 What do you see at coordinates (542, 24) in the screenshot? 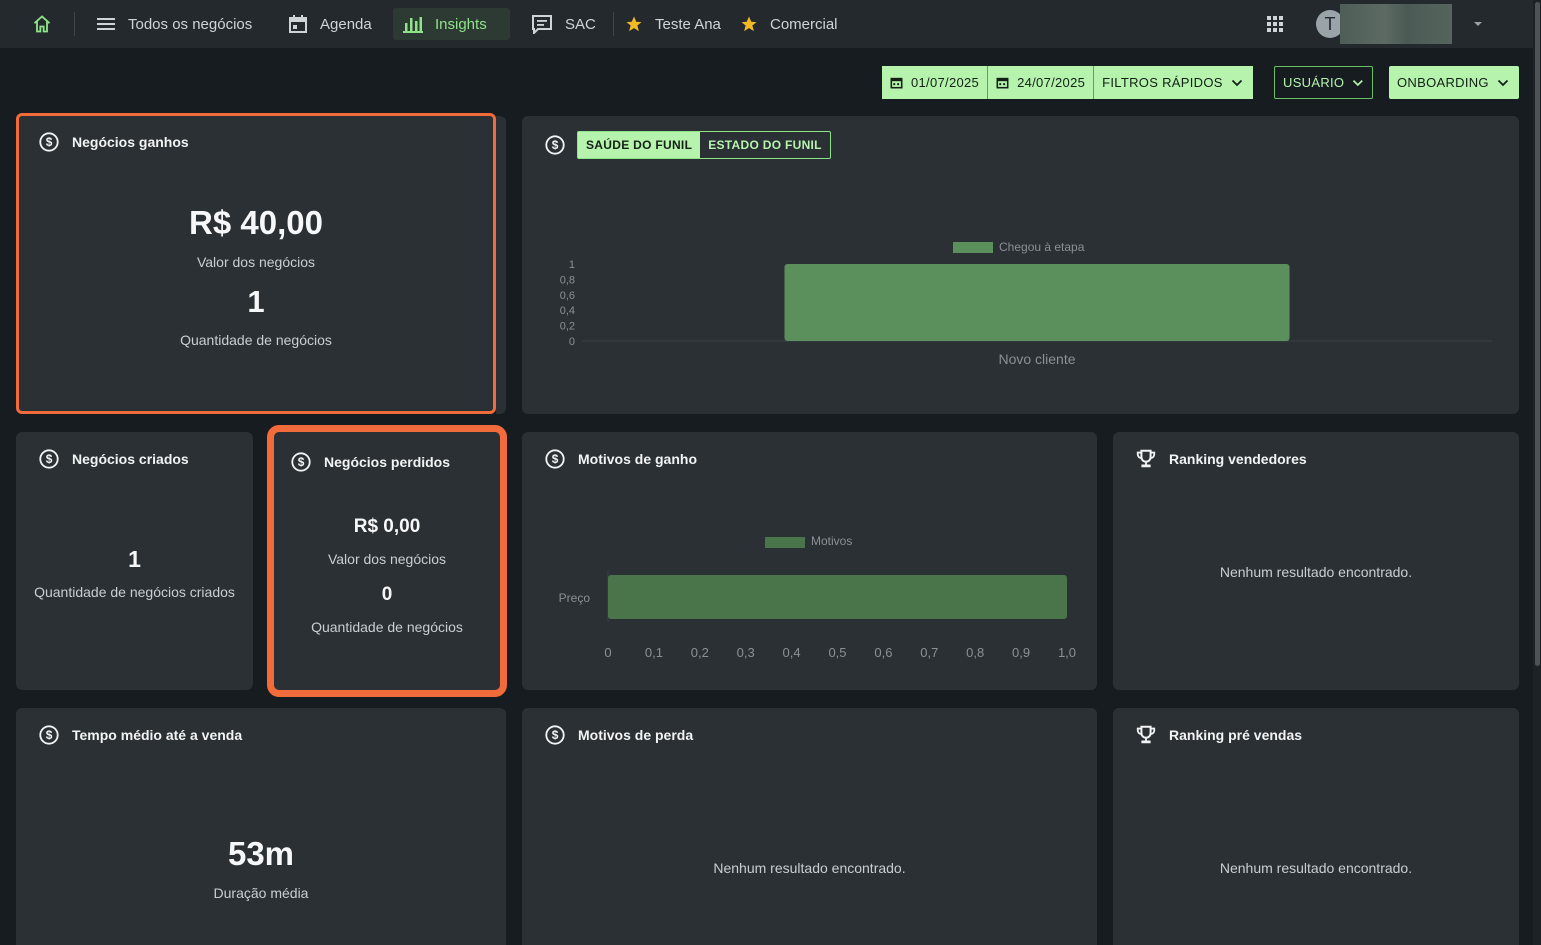
I see `chat-icon` at bounding box center [542, 24].